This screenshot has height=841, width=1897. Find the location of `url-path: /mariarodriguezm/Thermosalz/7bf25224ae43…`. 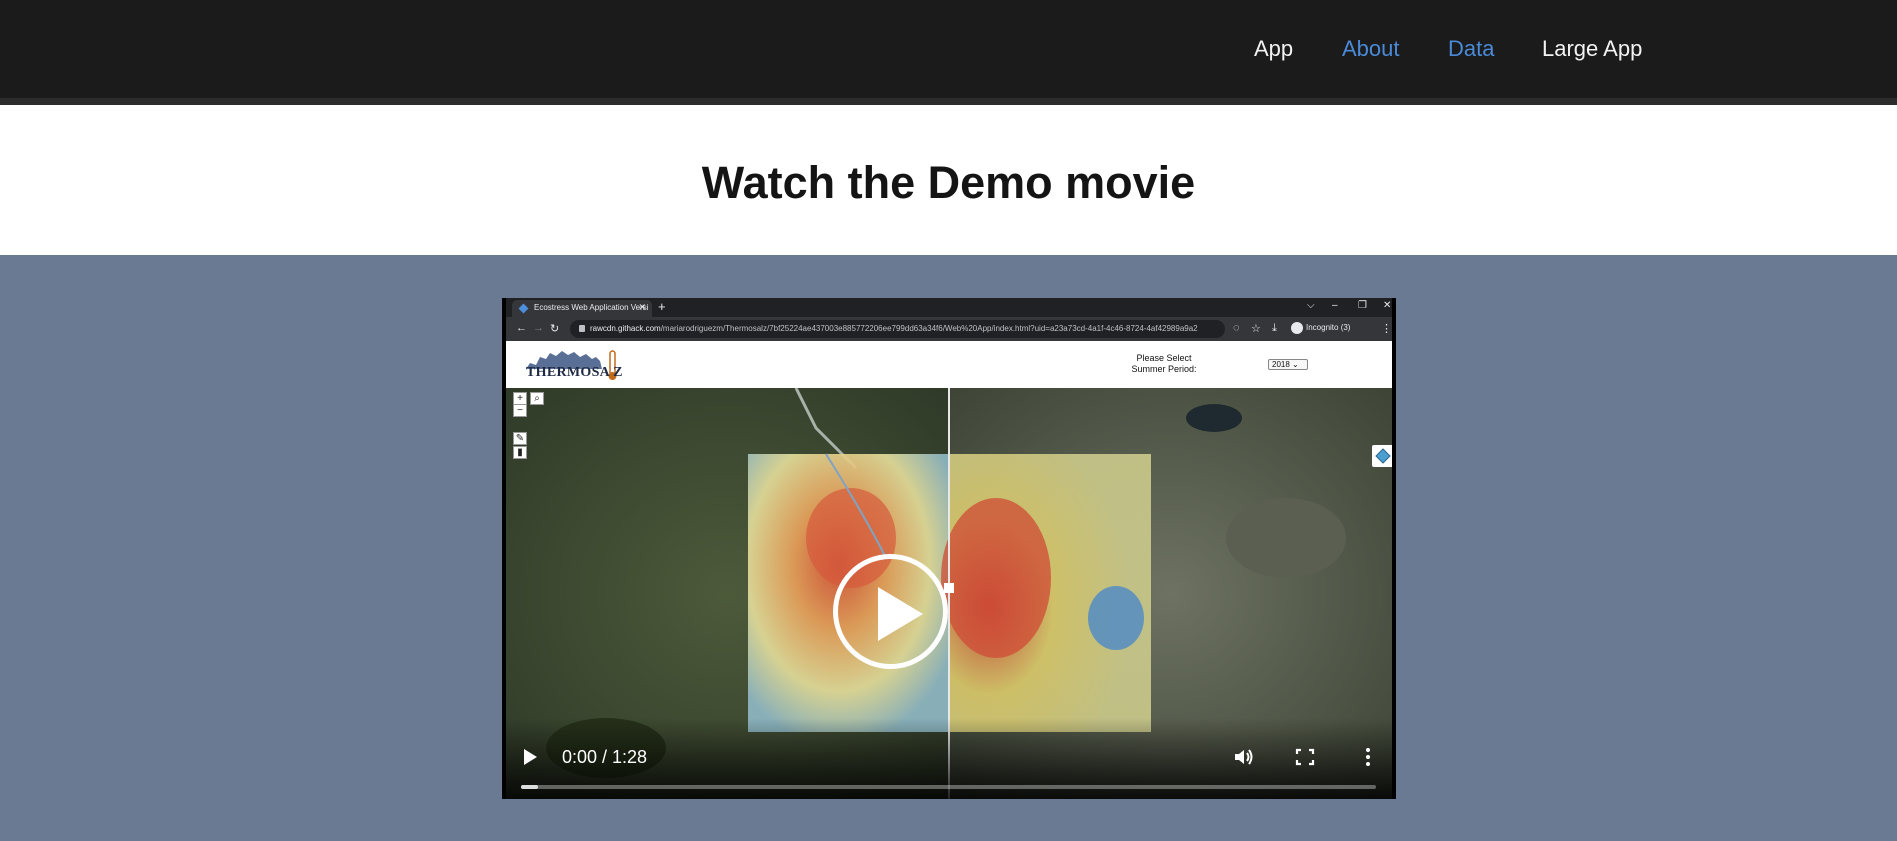

url-path: /mariarodriguezm/Thermosalz/7bf25224ae43… is located at coordinates (929, 328).